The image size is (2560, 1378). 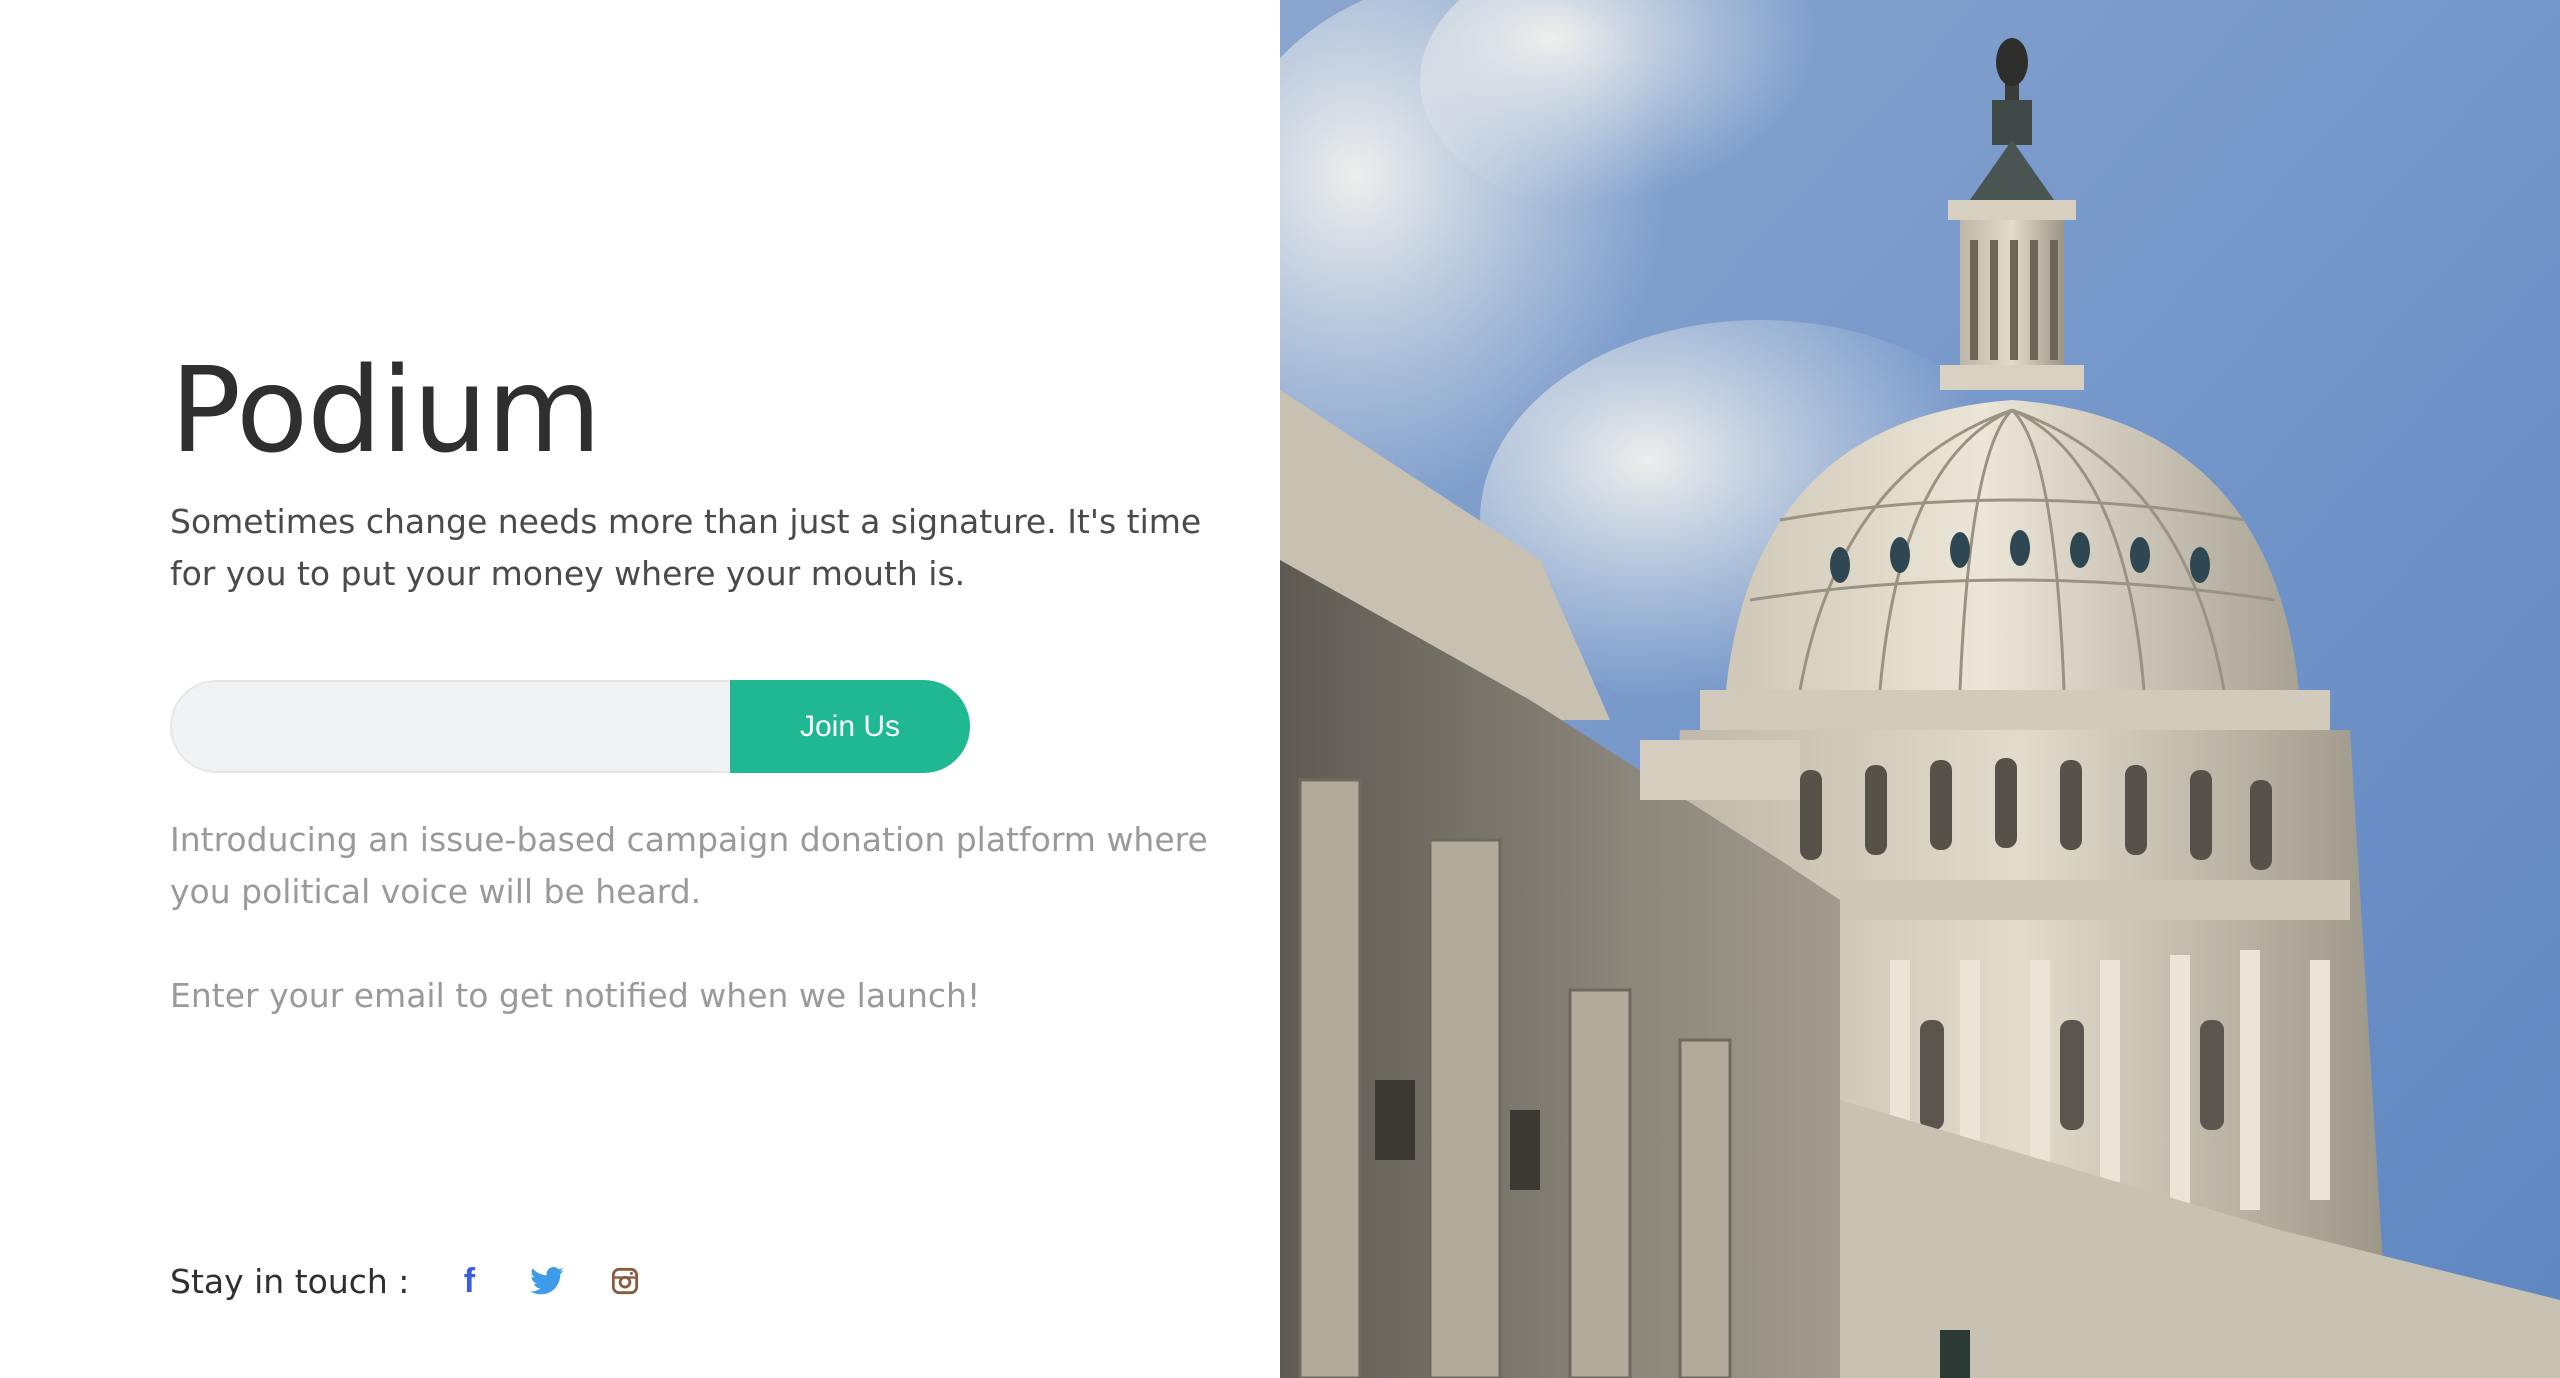 What do you see at coordinates (386, 410) in the screenshot?
I see `brand-title: Podium` at bounding box center [386, 410].